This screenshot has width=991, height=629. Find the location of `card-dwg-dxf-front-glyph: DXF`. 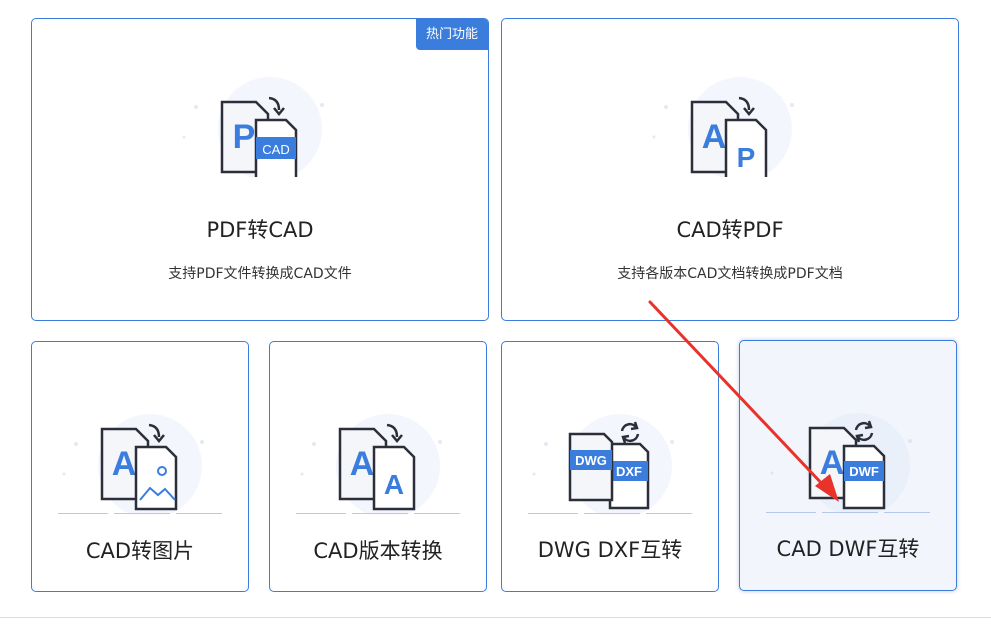

card-dwg-dxf-front-glyph: DXF is located at coordinates (629, 471).